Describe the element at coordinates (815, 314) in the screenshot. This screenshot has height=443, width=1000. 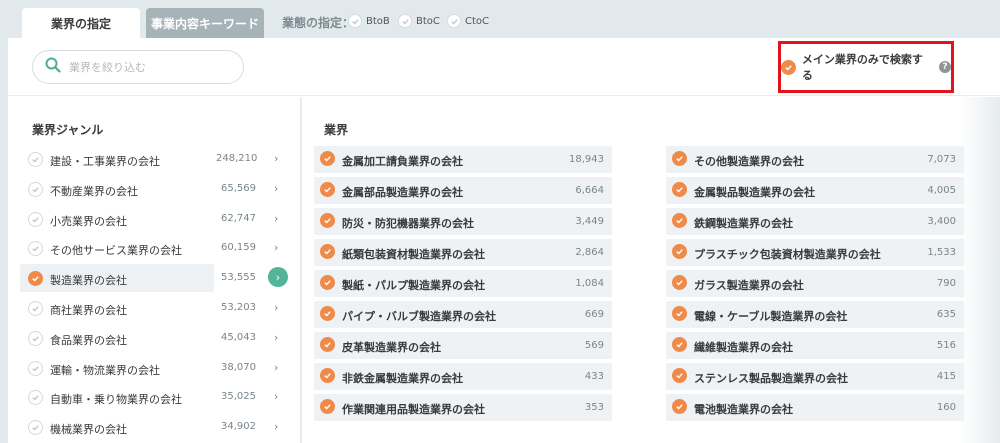
I see `industry-item: 電線・ケーブル製造業界の会社 635` at that location.